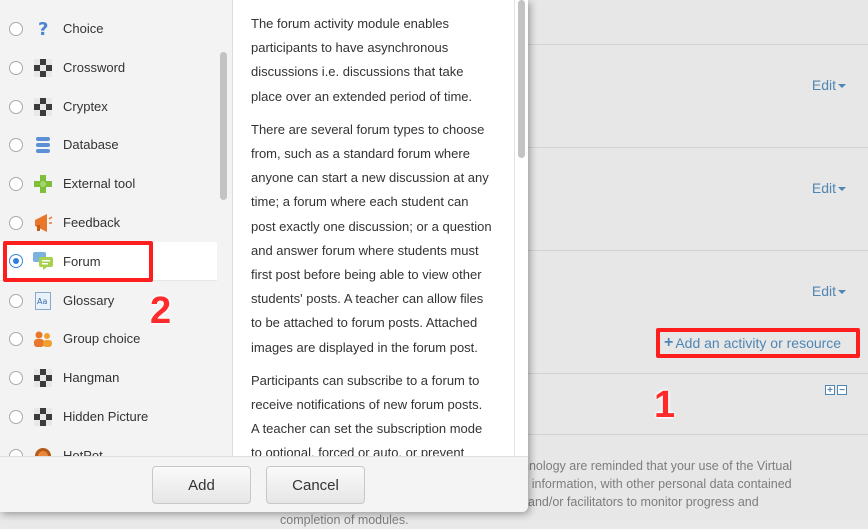 Image resolution: width=868 pixels, height=529 pixels. Describe the element at coordinates (370, 178) in the screenshot. I see `description-line: anyone can start a new discussion at any` at that location.